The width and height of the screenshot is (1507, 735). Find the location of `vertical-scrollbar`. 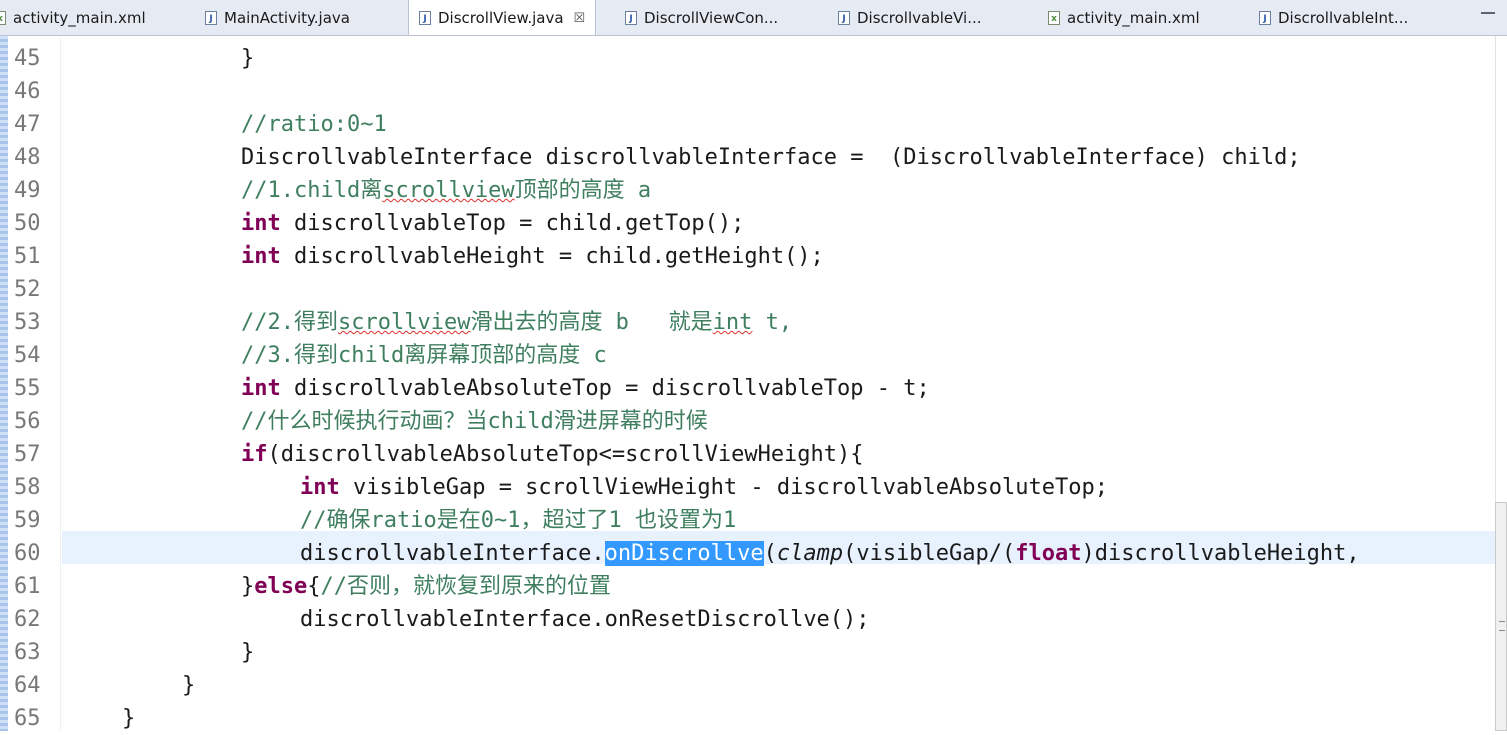

vertical-scrollbar is located at coordinates (1501, 383).